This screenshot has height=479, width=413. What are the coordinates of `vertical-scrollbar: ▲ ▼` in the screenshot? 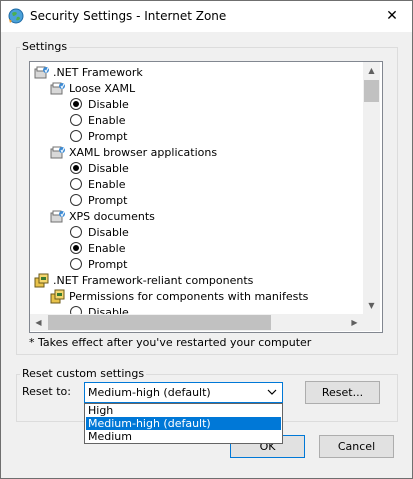 It's located at (371, 188).